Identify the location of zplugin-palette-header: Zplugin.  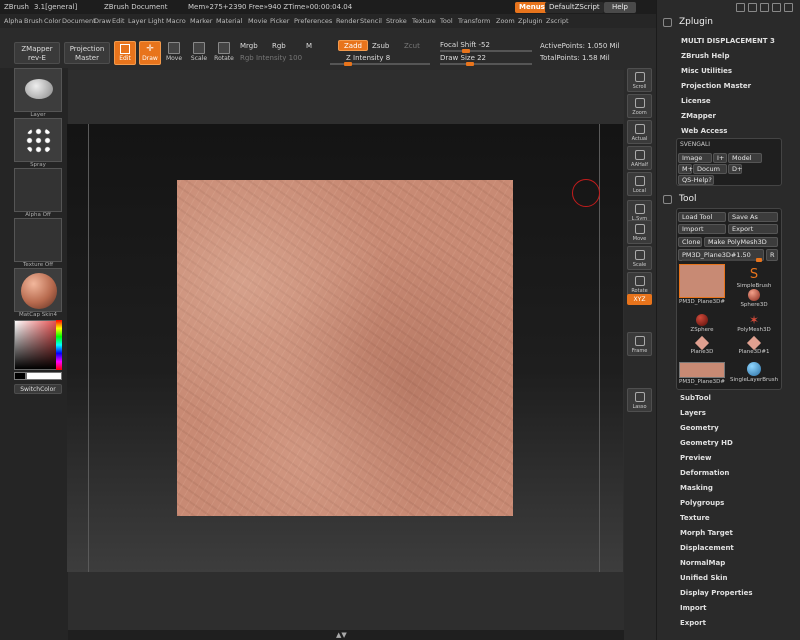
(728, 23).